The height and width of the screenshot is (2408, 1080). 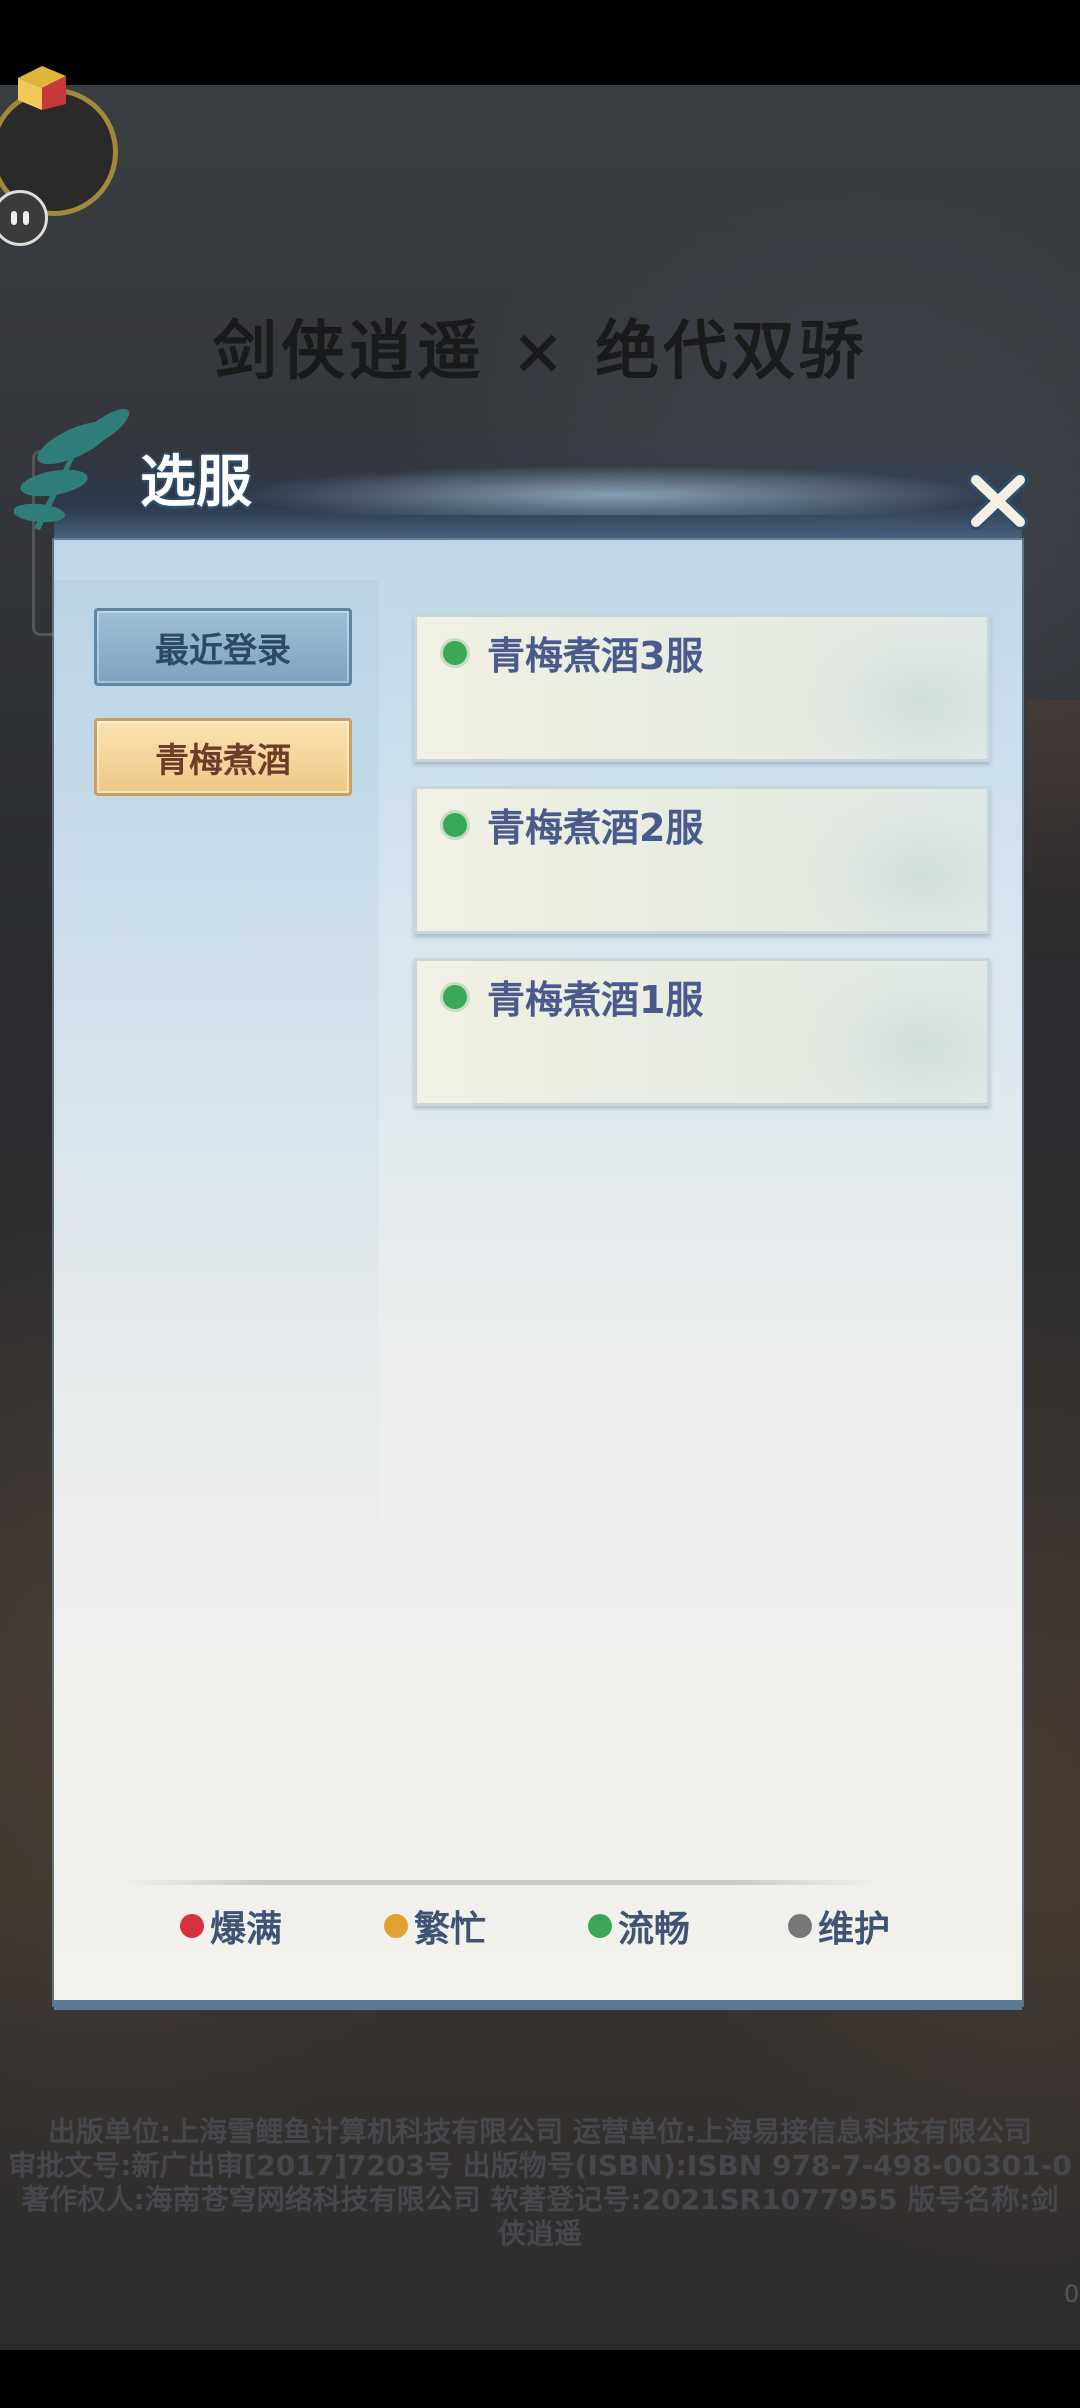 I want to click on status-legend: 爆满 繁忙 流畅 维护, so click(x=538, y=1930).